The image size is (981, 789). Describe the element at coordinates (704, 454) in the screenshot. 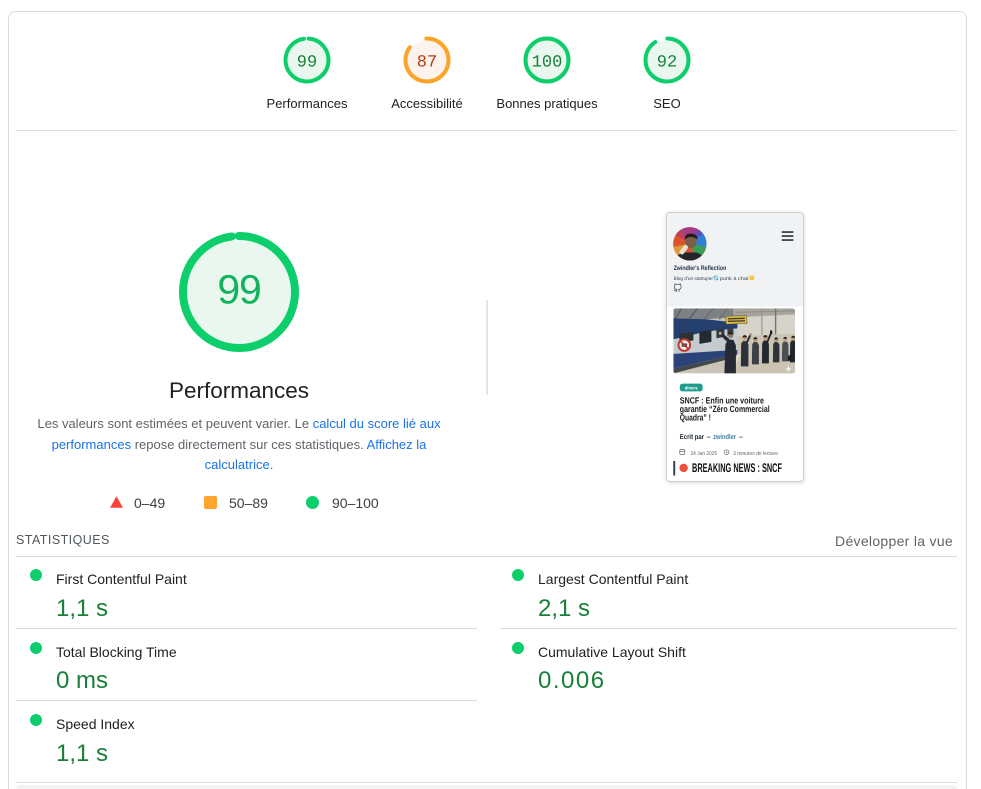

I see `svg-text: 24 Jan 2025` at that location.